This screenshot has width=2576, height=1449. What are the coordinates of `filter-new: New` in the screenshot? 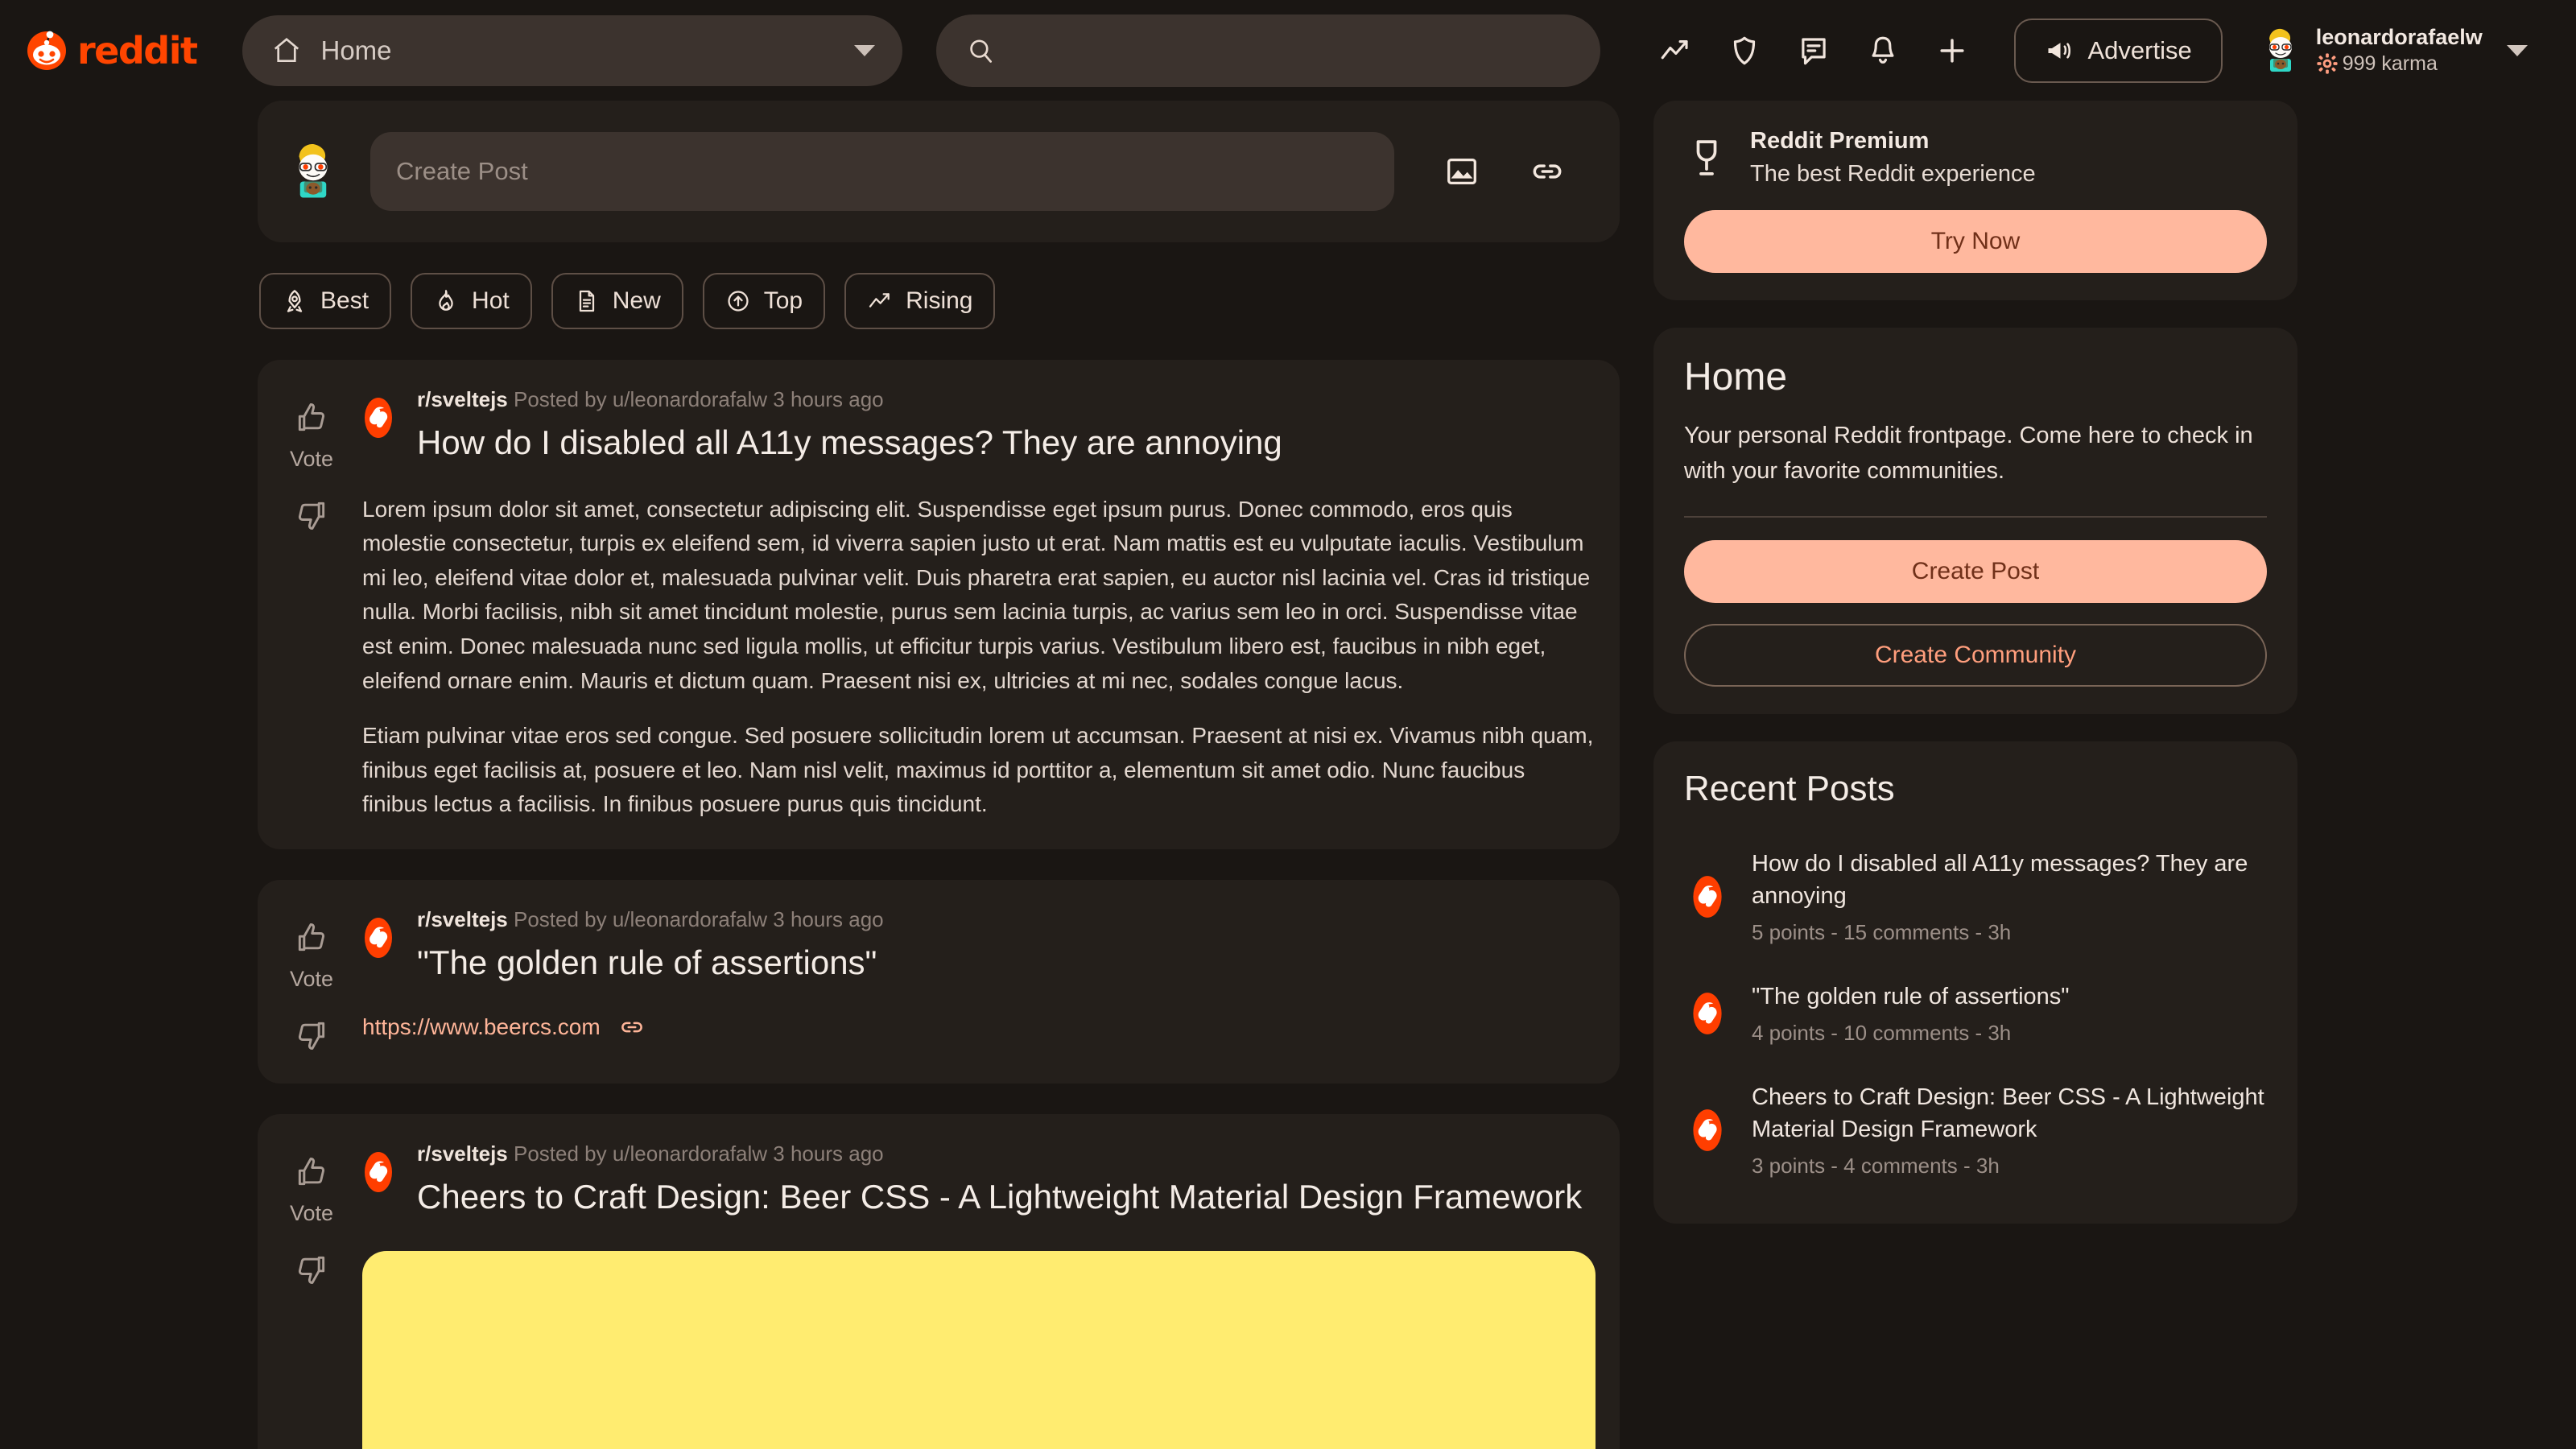 It's located at (617, 301).